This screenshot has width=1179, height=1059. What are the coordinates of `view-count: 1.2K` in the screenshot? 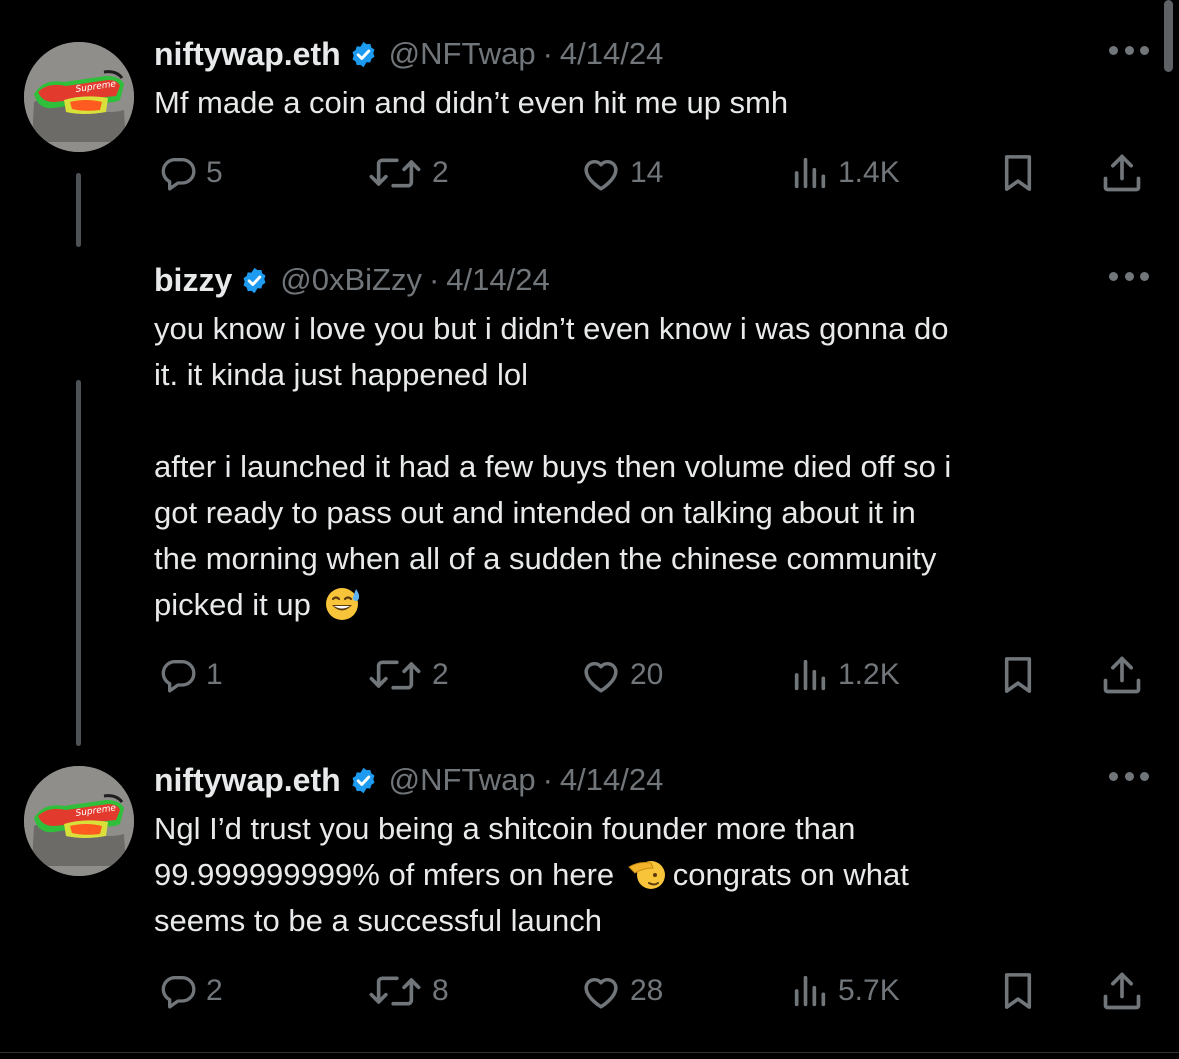 It's located at (869, 674).